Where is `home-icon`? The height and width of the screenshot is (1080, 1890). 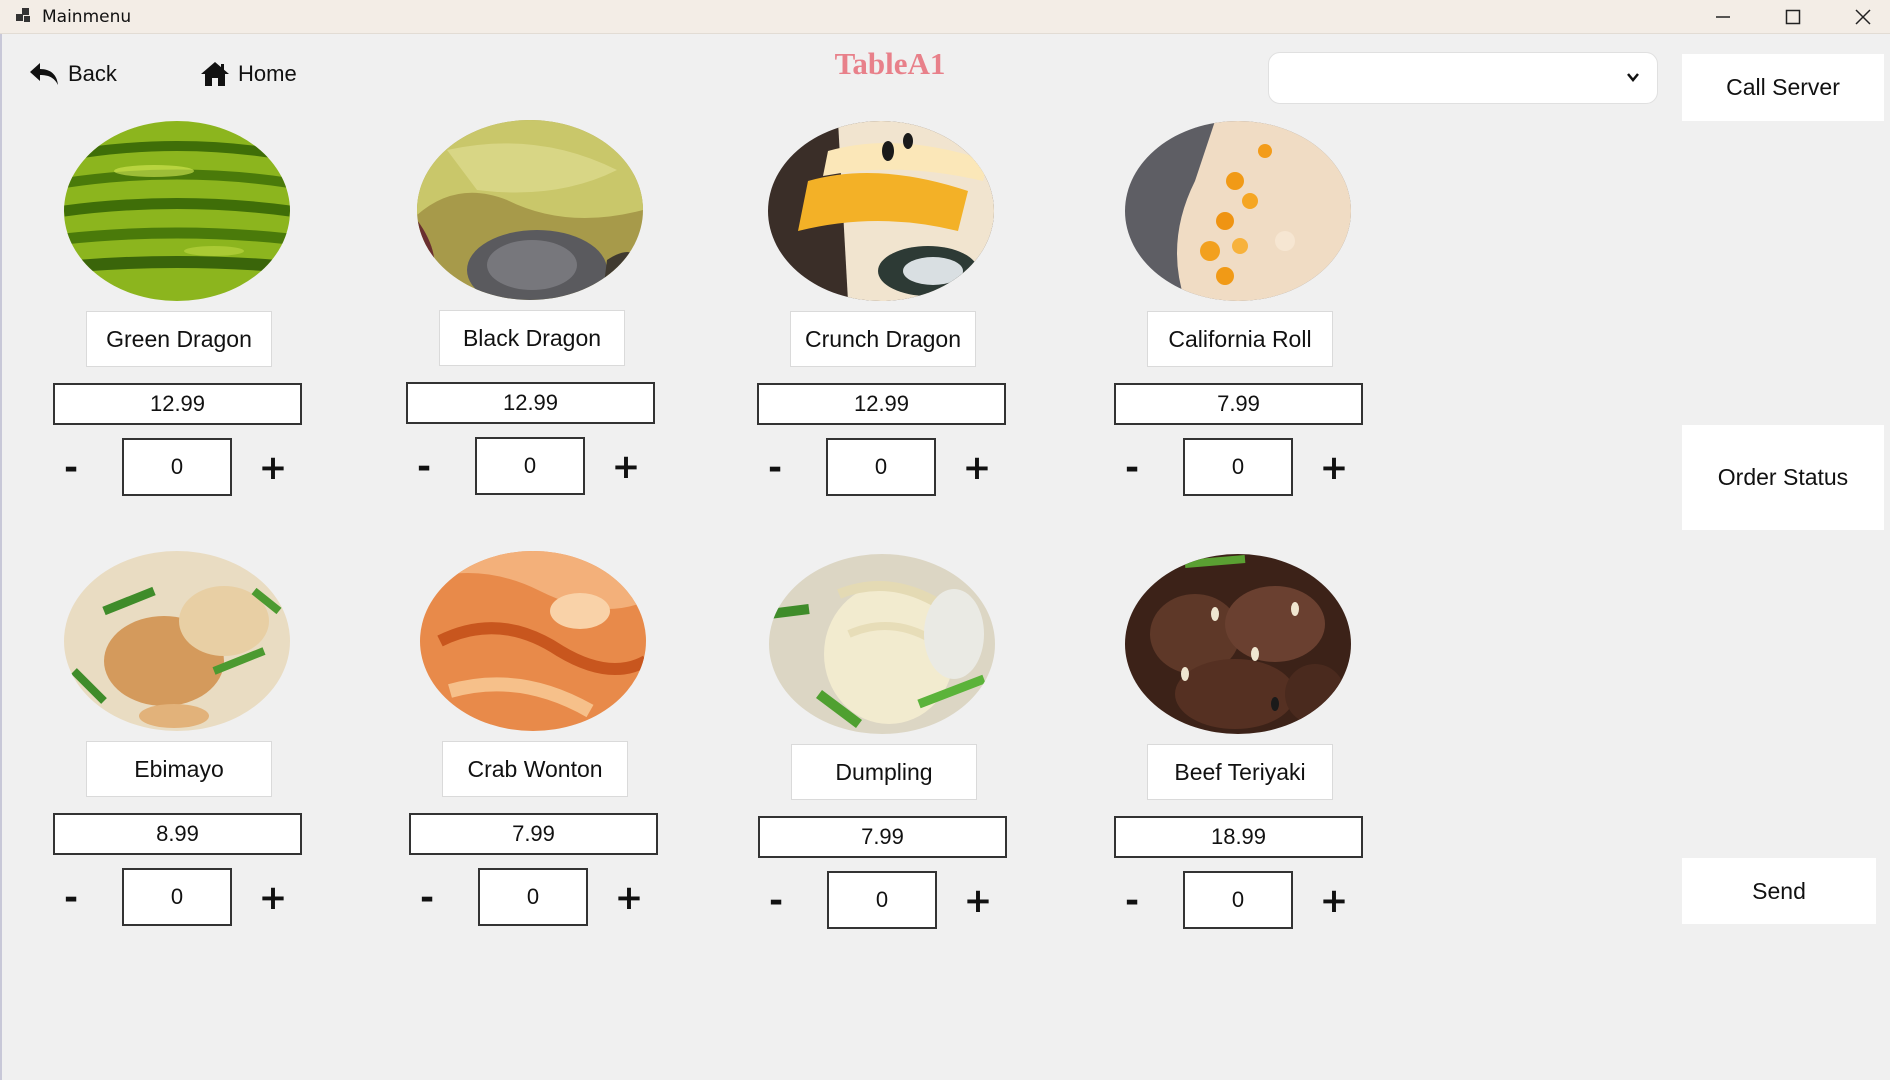 home-icon is located at coordinates (215, 74).